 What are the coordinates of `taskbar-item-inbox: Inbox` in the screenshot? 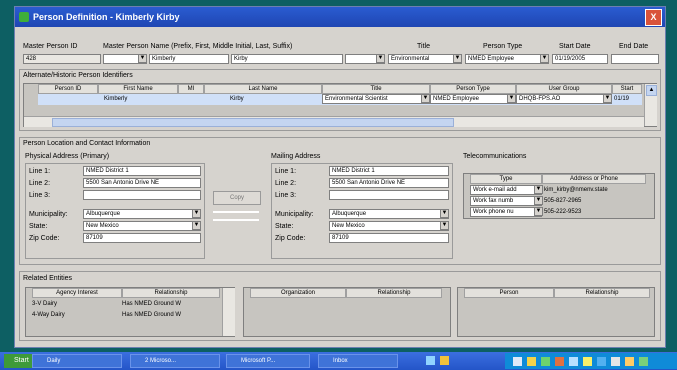 It's located at (358, 361).